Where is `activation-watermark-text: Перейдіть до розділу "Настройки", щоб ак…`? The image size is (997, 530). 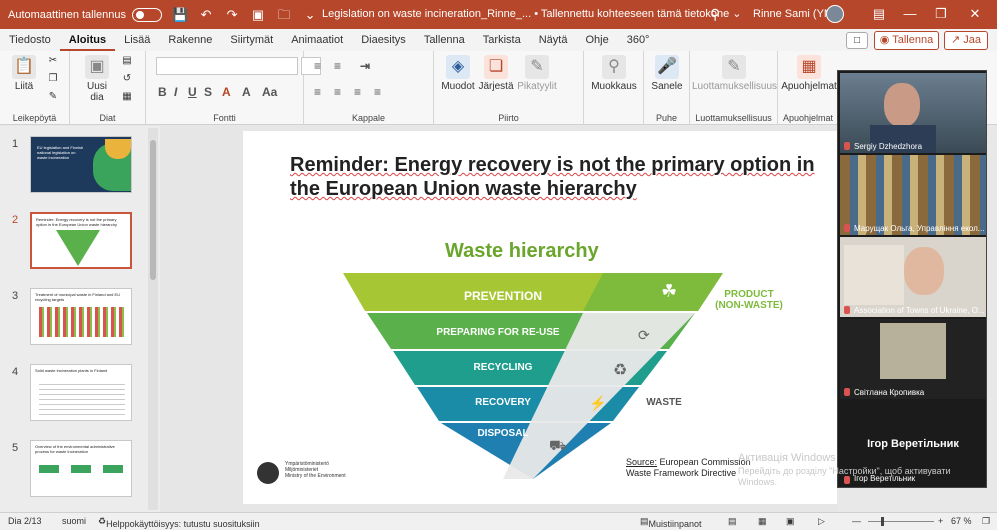
activation-watermark-text: Перейдіть до розділу "Настройки", щоб ак… is located at coordinates (844, 476).